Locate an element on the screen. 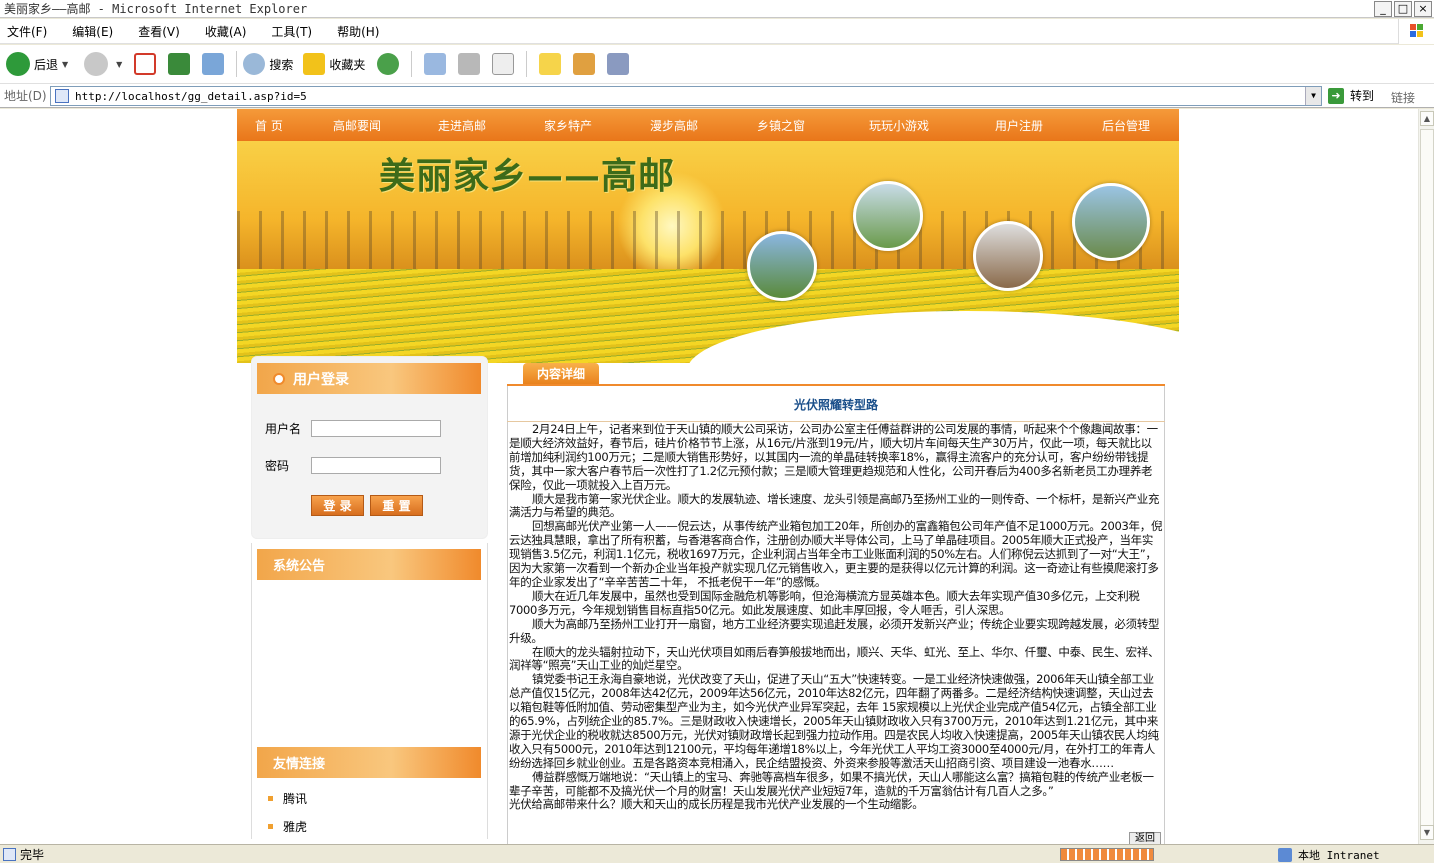  forward-arrow-icon is located at coordinates (96, 64).